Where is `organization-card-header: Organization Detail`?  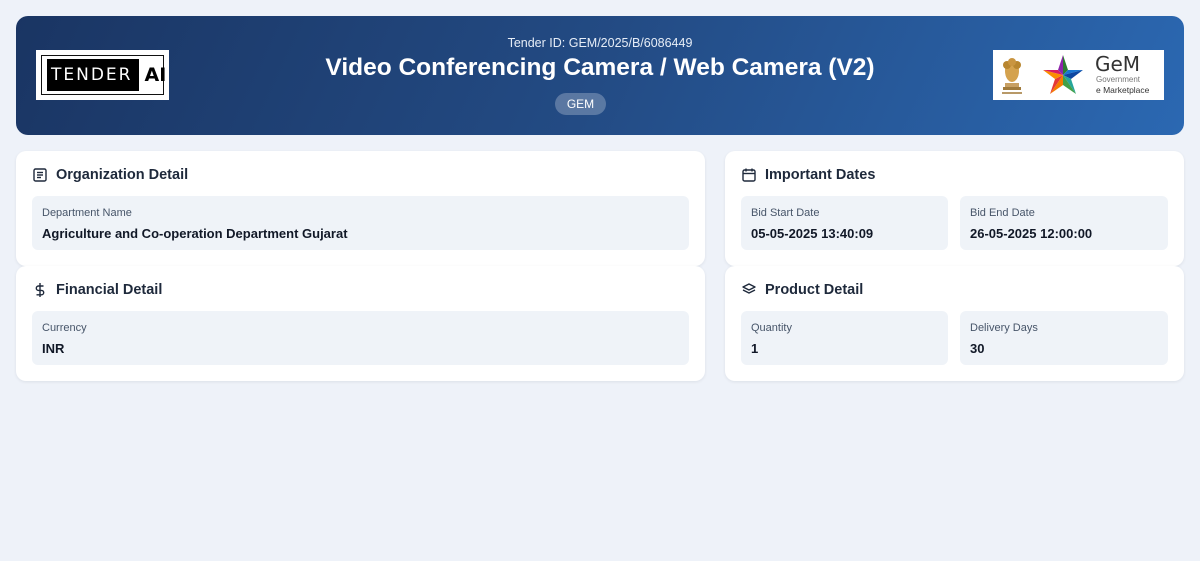 organization-card-header: Organization Detail is located at coordinates (110, 175).